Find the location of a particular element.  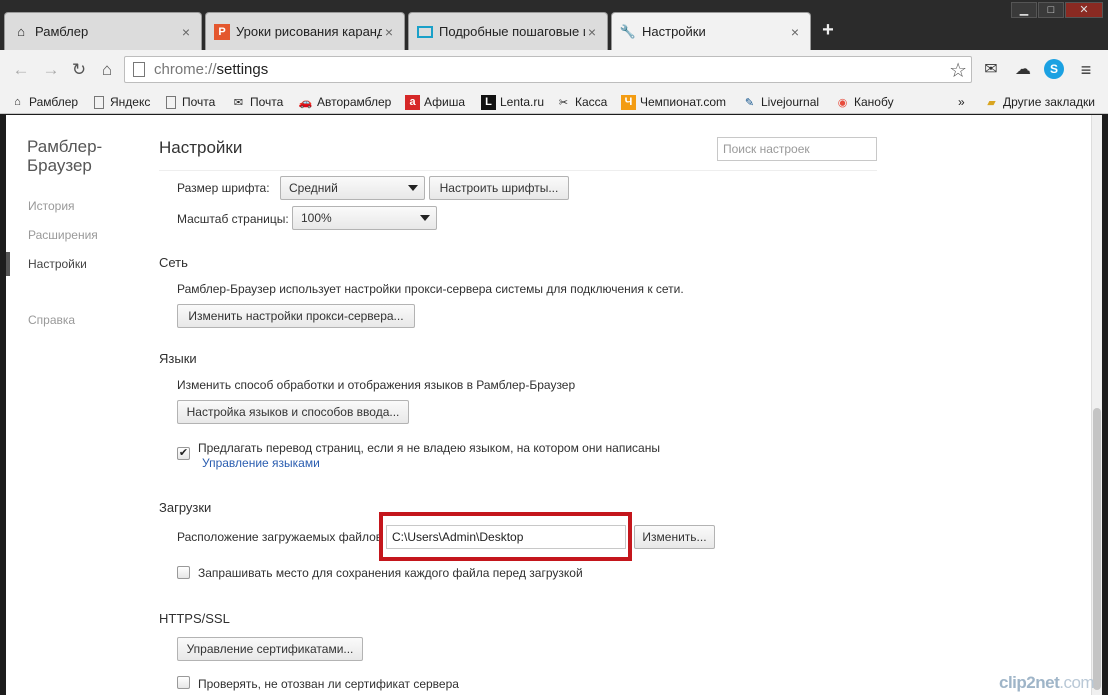

address-bar: chrome://settings ☆ is located at coordinates (548, 69).